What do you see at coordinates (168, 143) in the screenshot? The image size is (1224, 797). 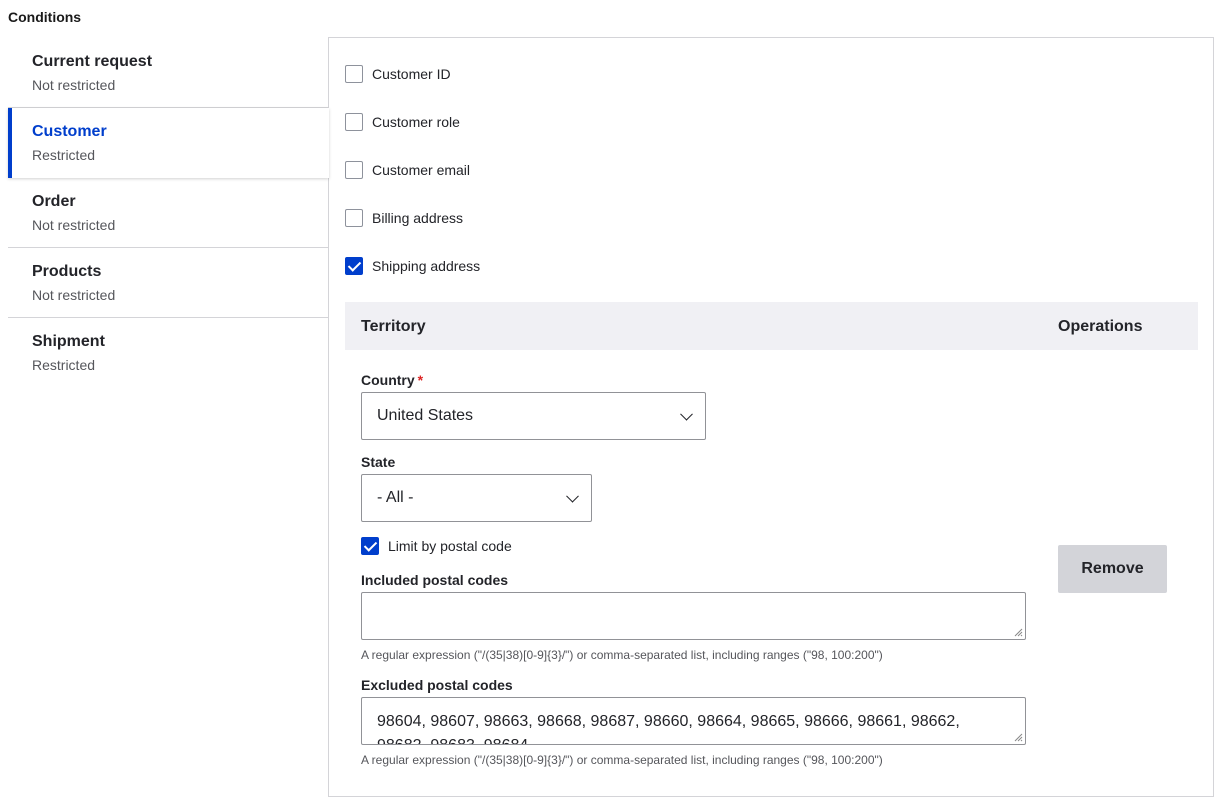 I see `tab-customer: Customer Restricted` at bounding box center [168, 143].